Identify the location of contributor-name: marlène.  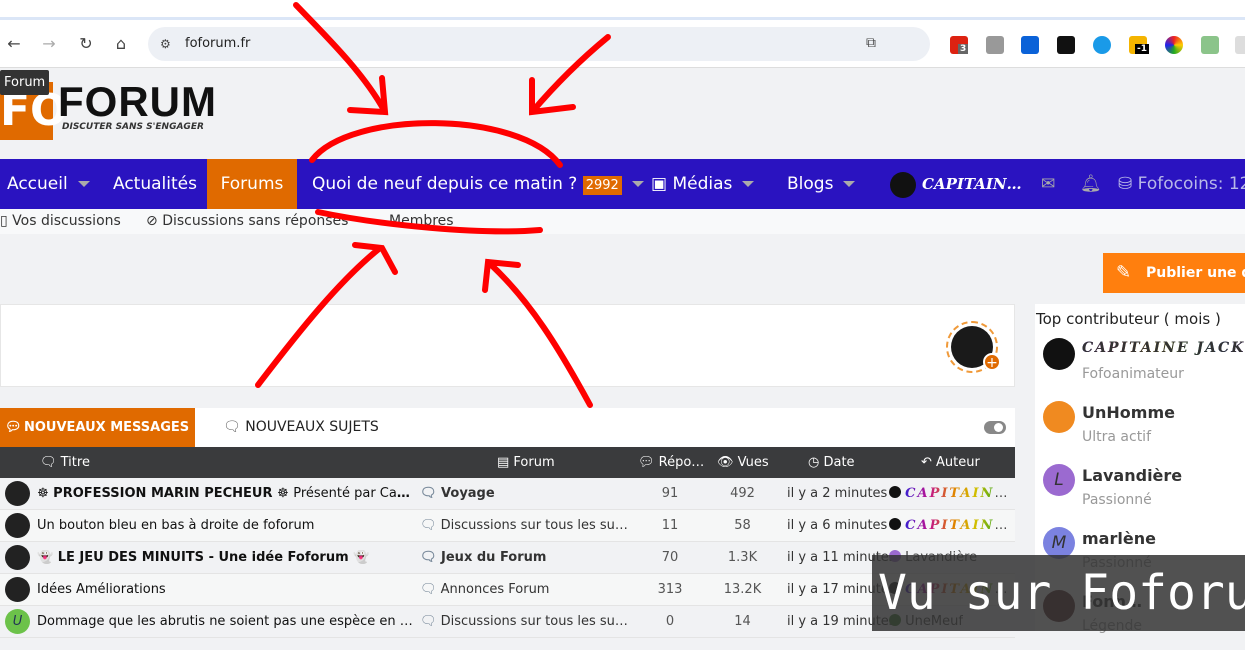
(1119, 538).